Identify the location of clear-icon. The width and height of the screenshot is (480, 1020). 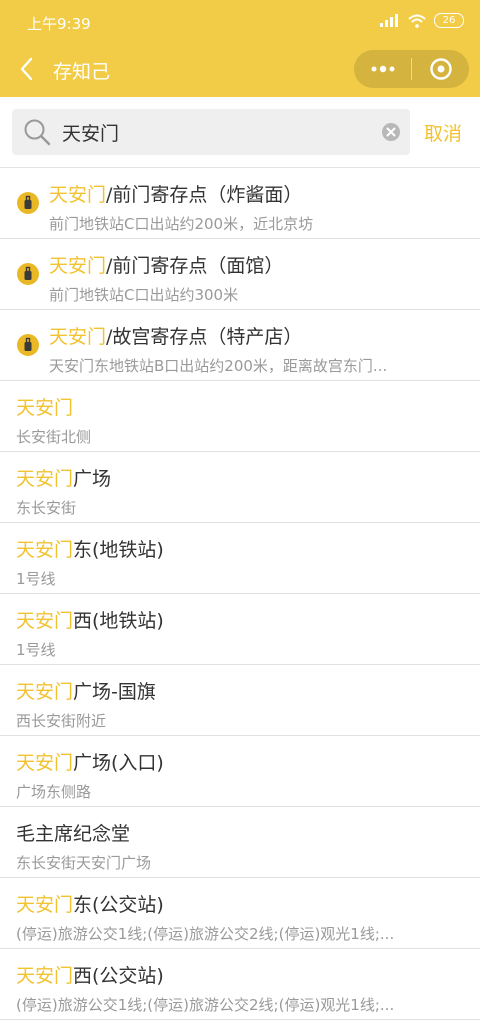
(391, 132).